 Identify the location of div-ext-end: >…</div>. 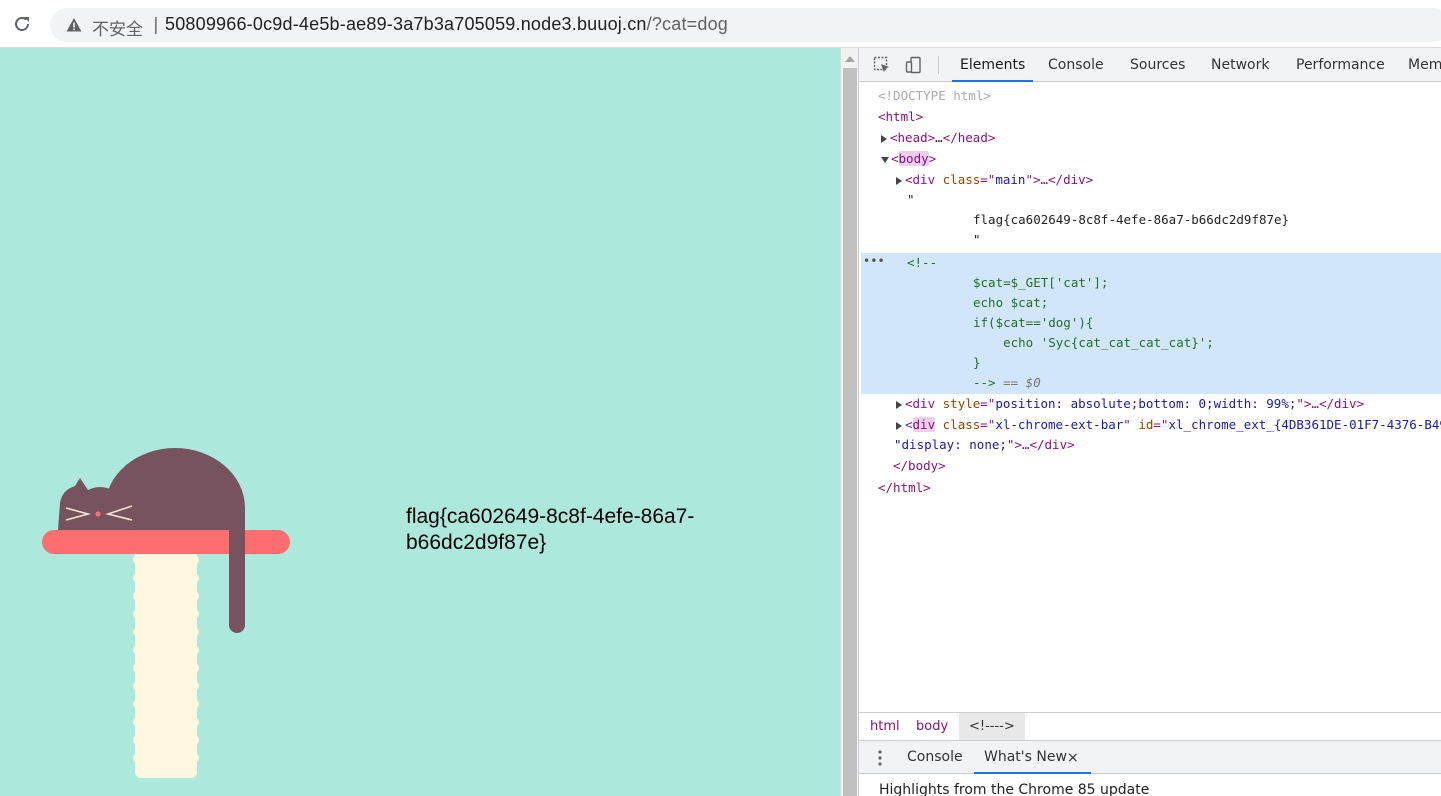
(1044, 444).